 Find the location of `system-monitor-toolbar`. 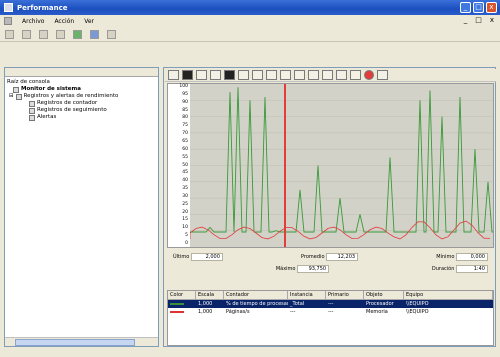

system-monitor-toolbar is located at coordinates (330, 75).